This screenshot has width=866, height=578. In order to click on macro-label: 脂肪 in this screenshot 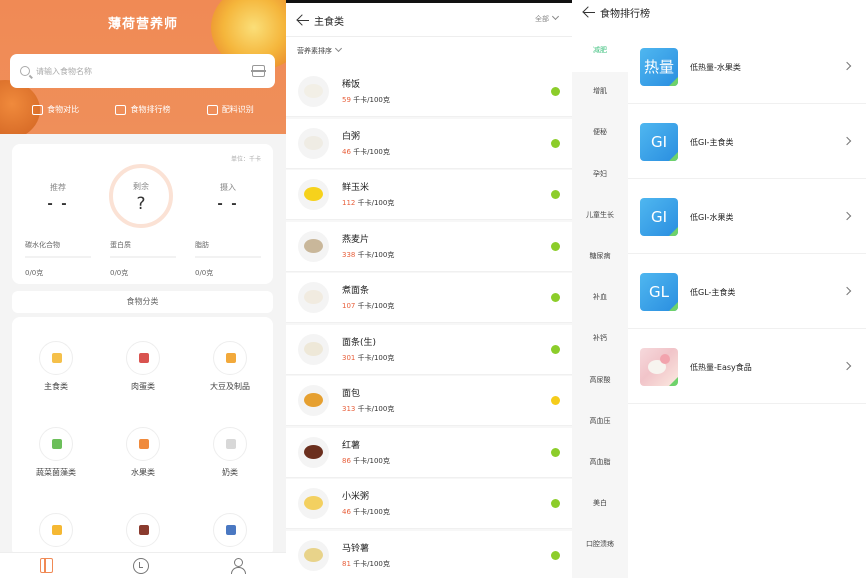, I will do `click(202, 245)`.